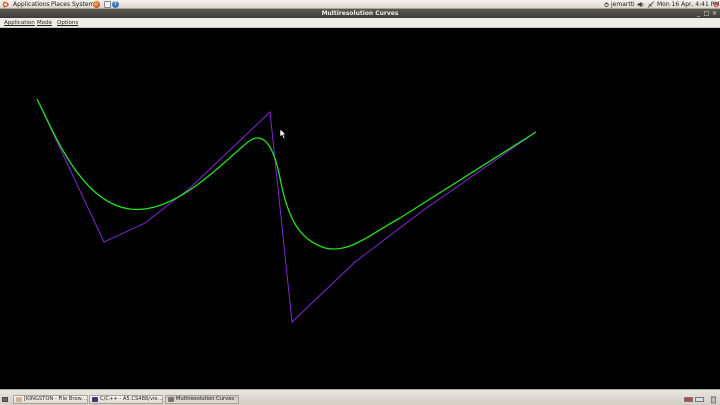 The width and height of the screenshot is (720, 405). I want to click on system-menu: System, so click(83, 4).